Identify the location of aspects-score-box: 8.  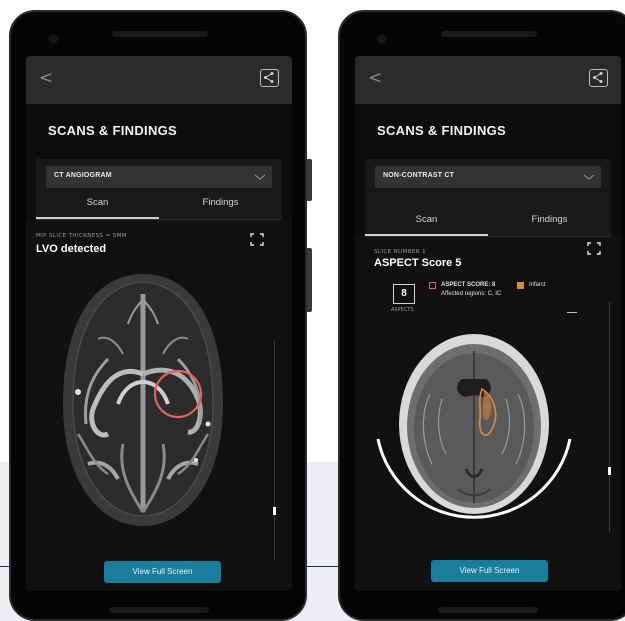
(404, 294).